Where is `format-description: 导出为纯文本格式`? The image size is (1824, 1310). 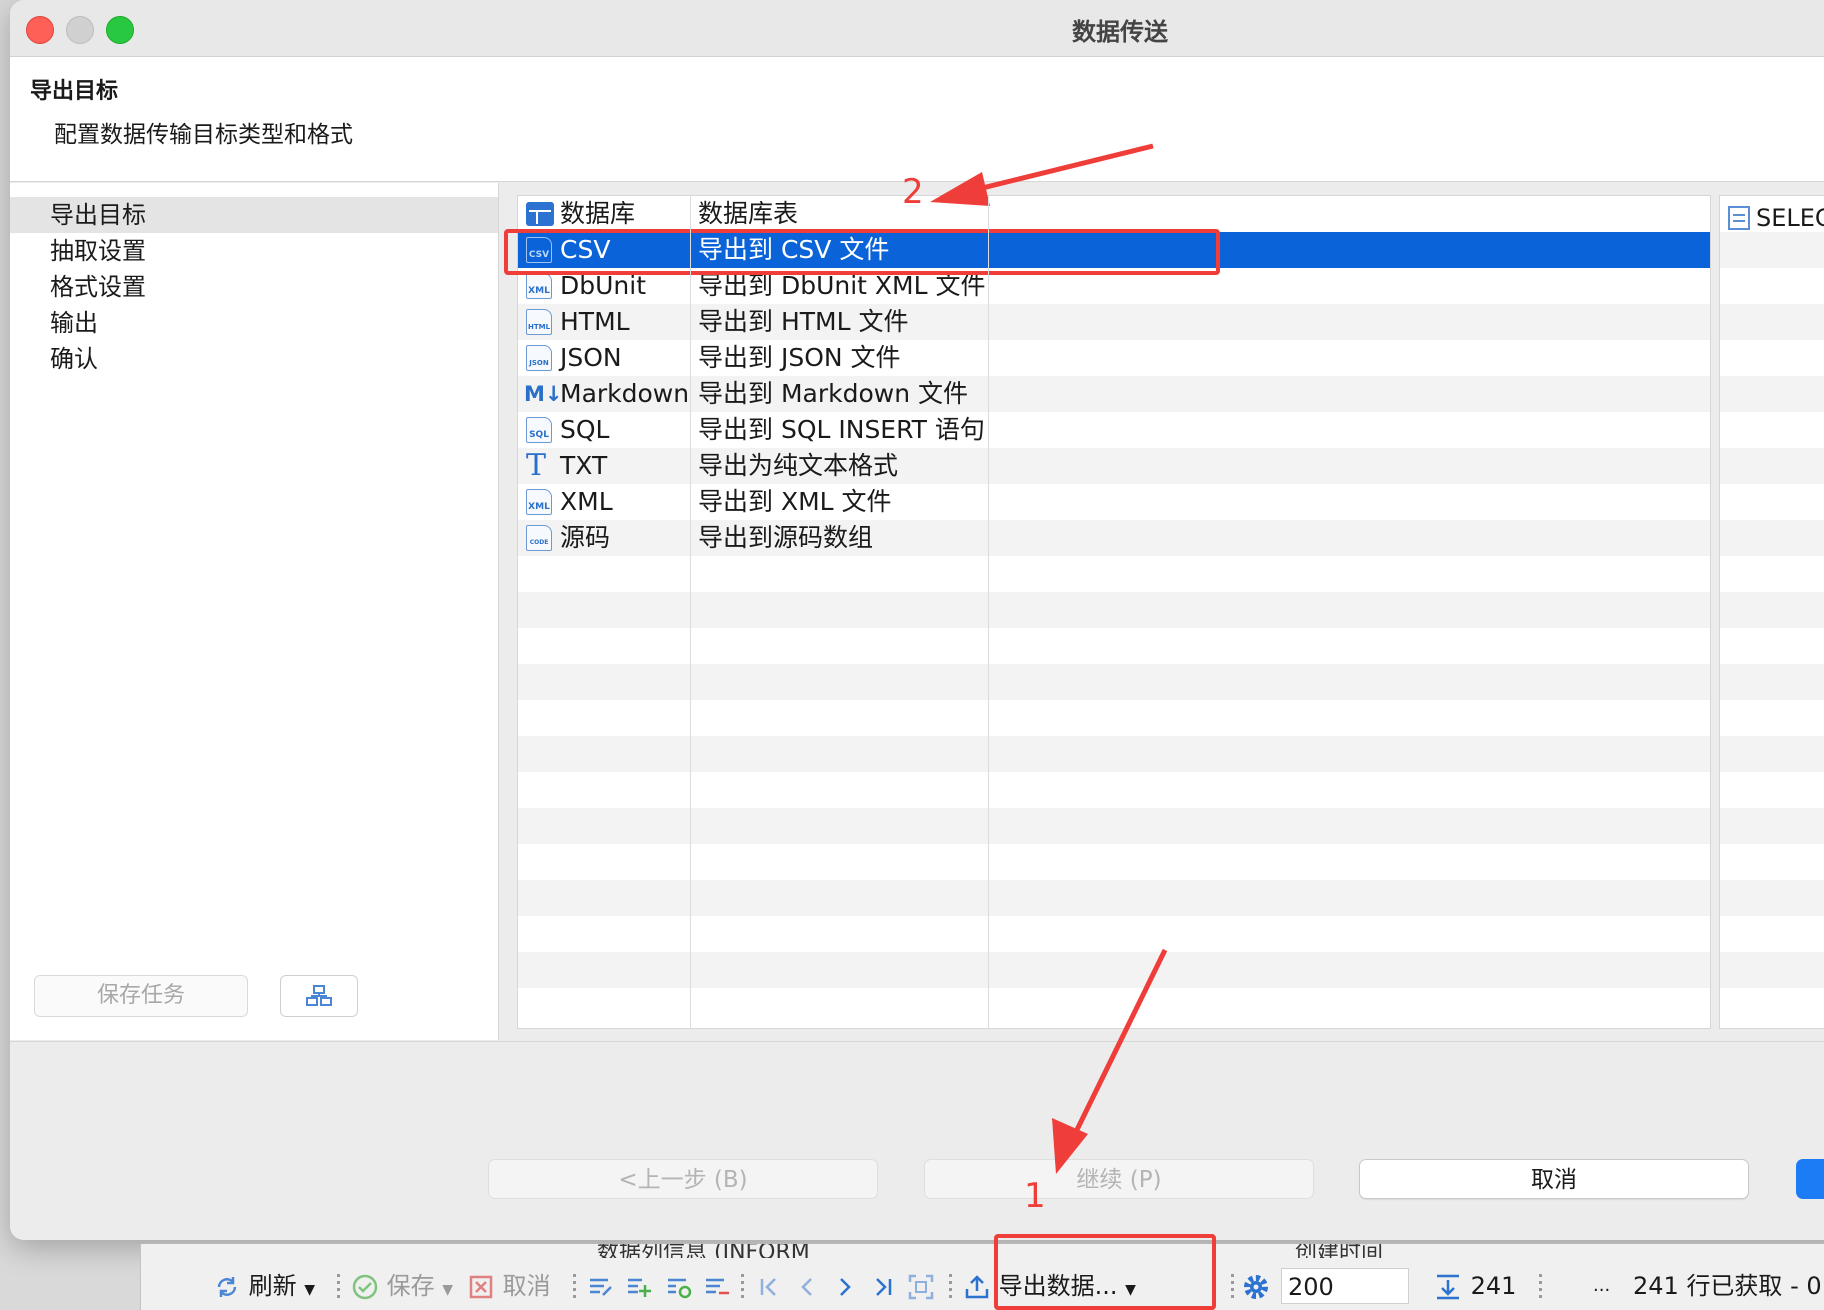
format-description: 导出为纯文本格式 is located at coordinates (798, 465).